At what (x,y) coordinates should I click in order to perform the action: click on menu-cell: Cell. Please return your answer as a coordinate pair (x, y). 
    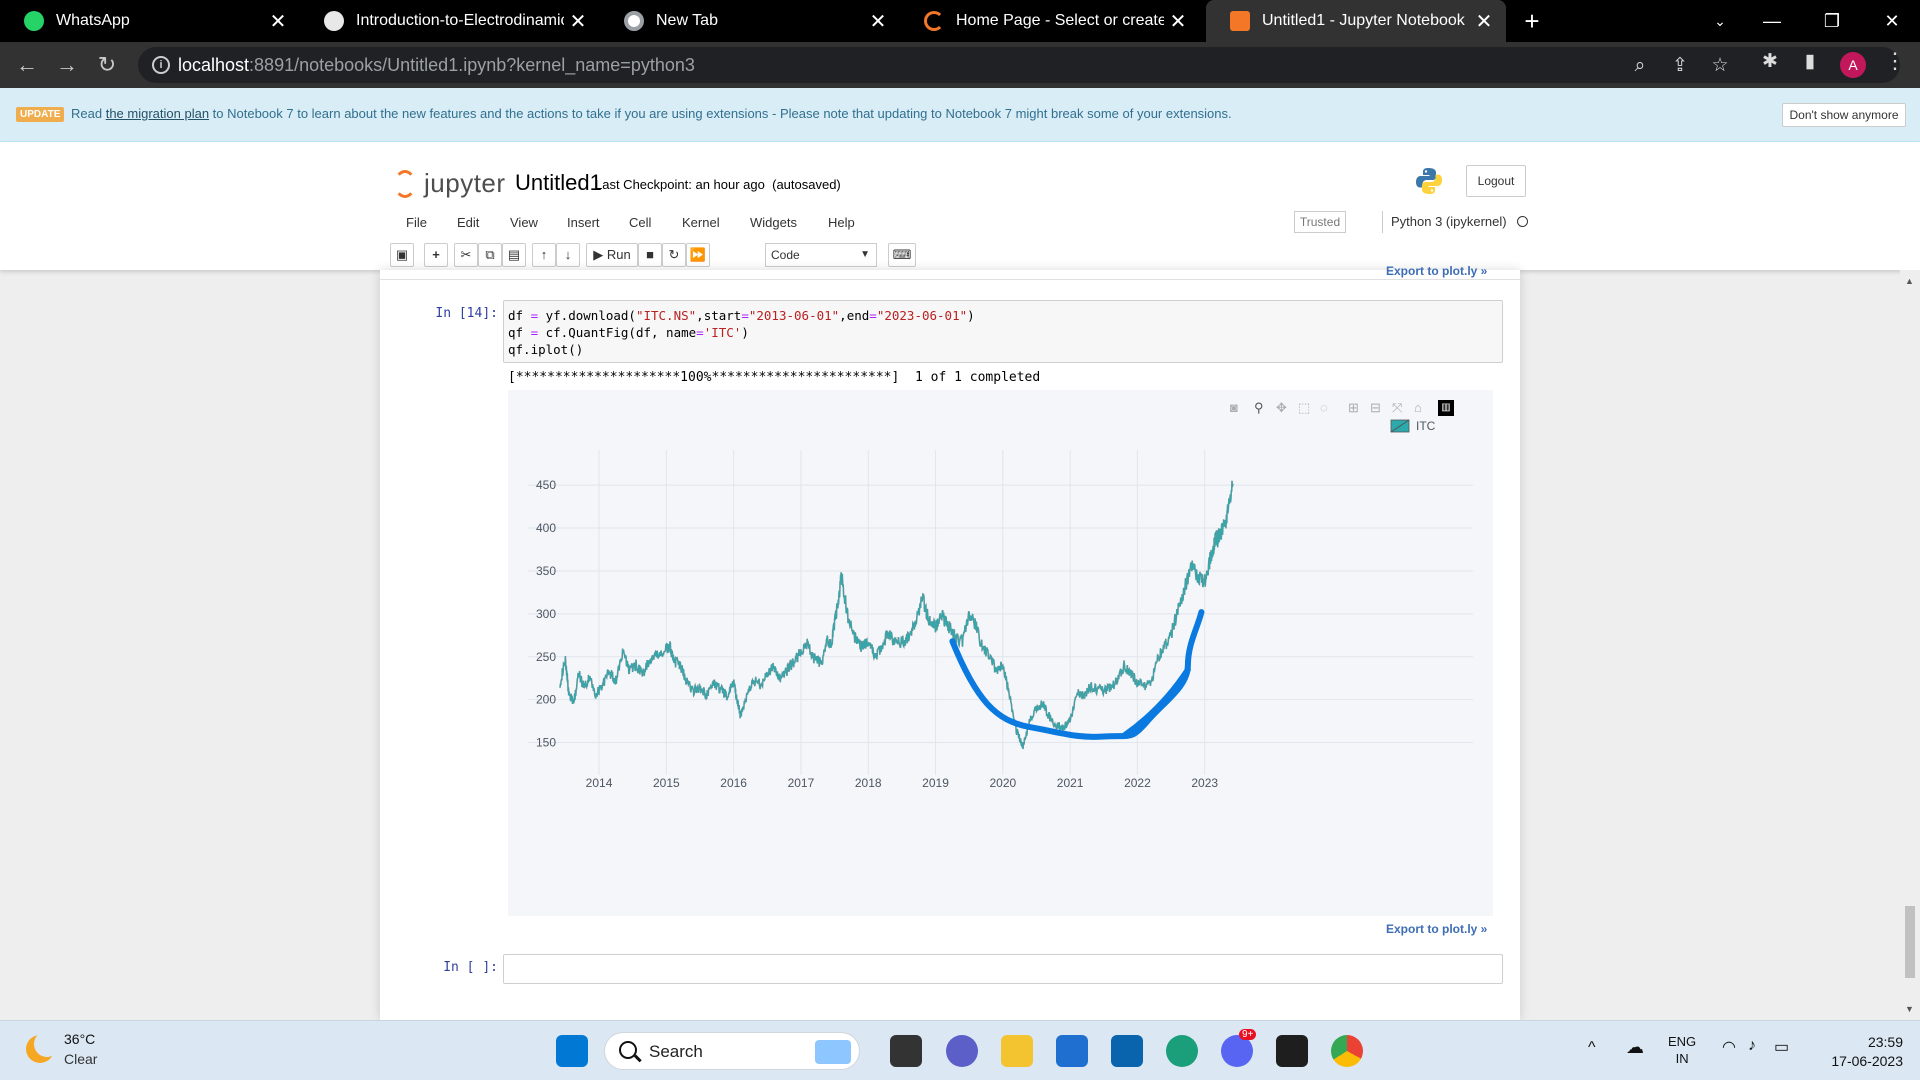
    Looking at the image, I should click on (640, 222).